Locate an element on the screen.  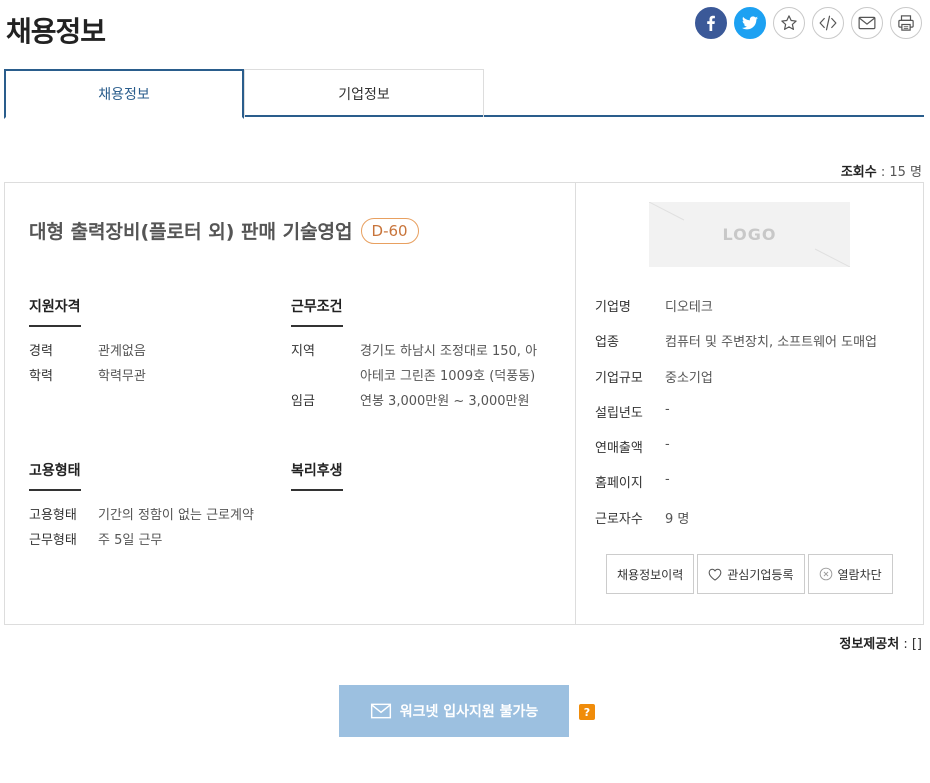
info-provider-label: 정보제공처 is located at coordinates (869, 644).